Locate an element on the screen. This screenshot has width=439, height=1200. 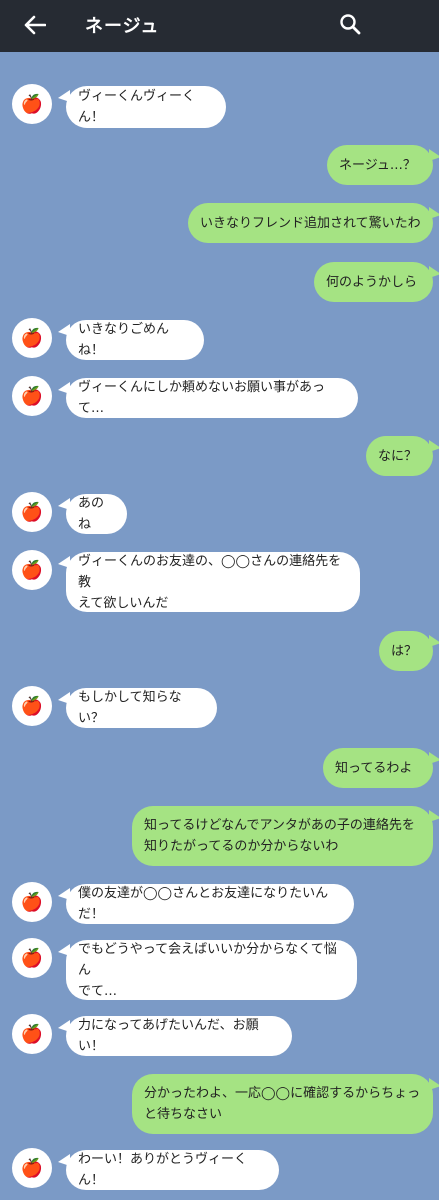
message-text: なに？ is located at coordinates (398, 456).